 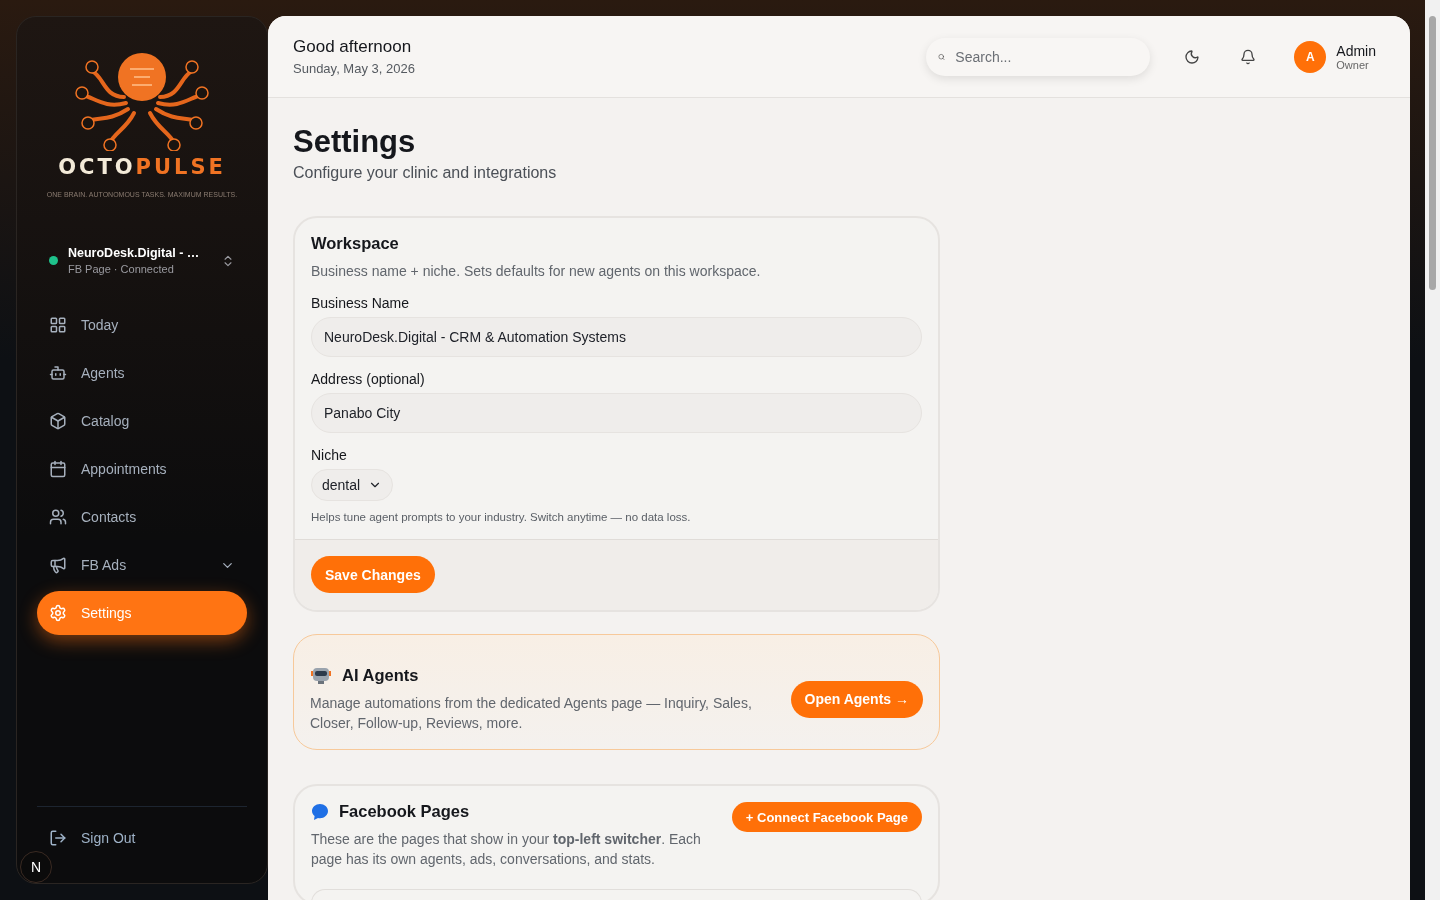 I want to click on user-name: Admin, so click(x=1356, y=50).